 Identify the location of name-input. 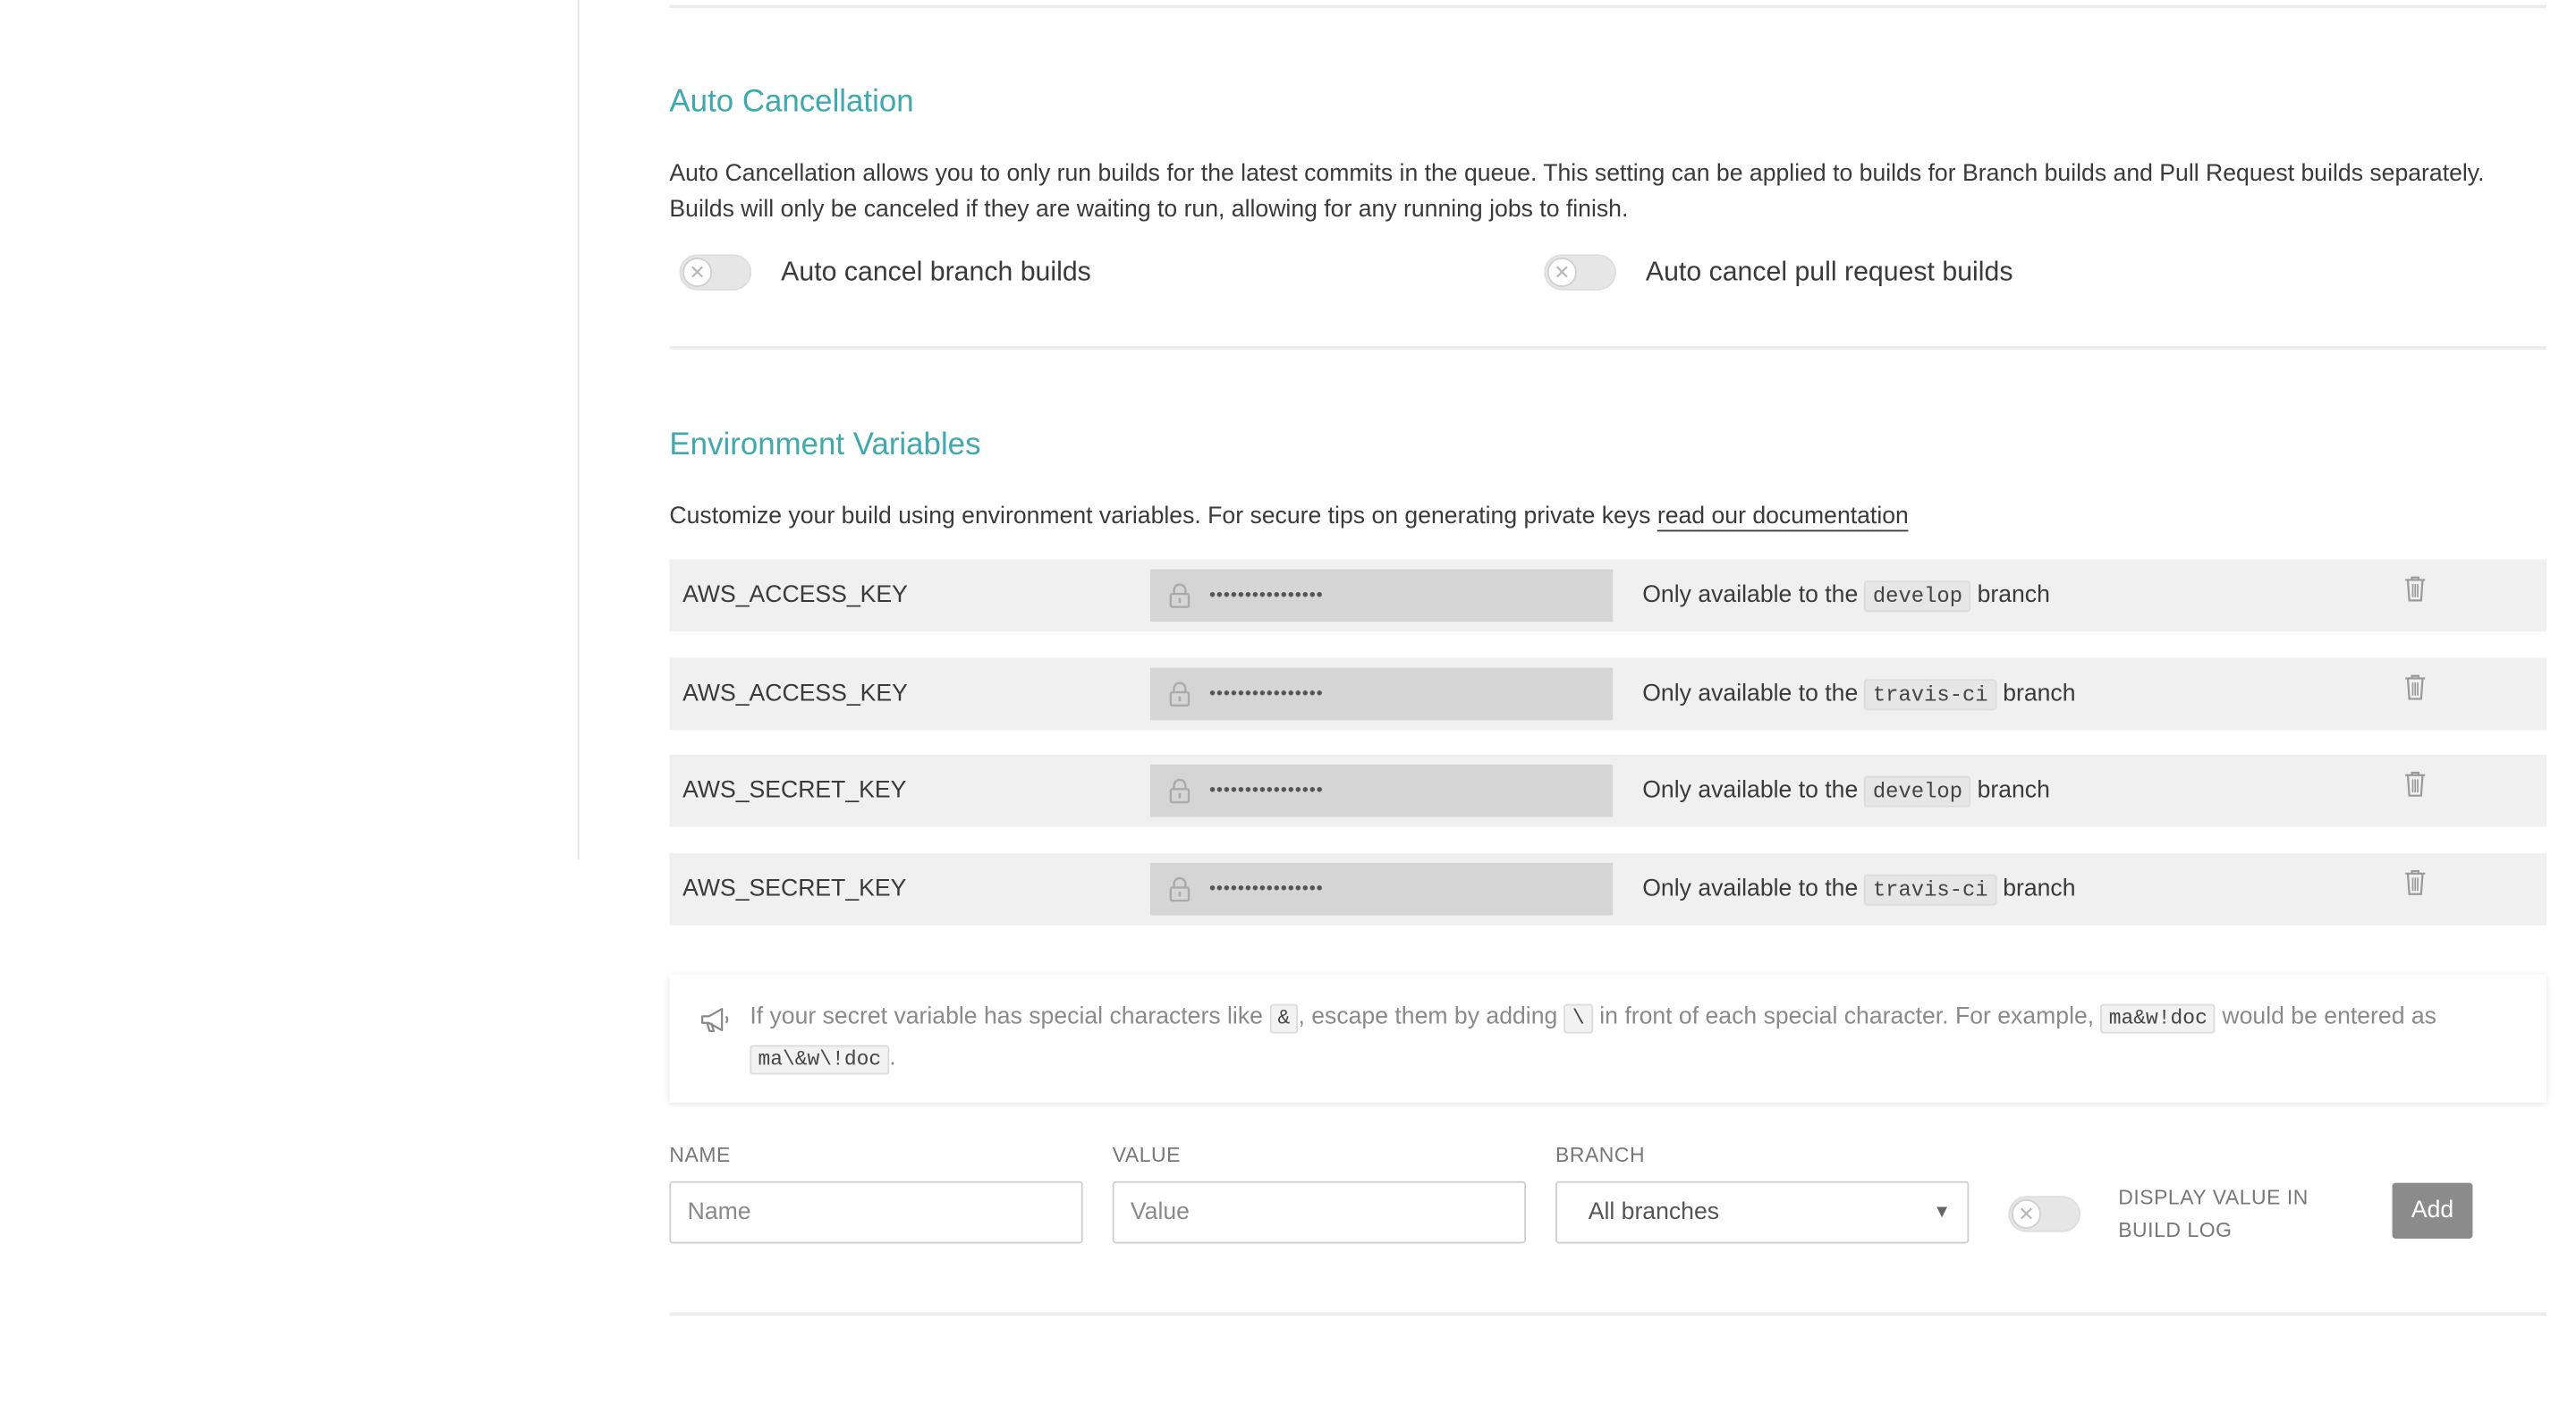
(876, 1213).